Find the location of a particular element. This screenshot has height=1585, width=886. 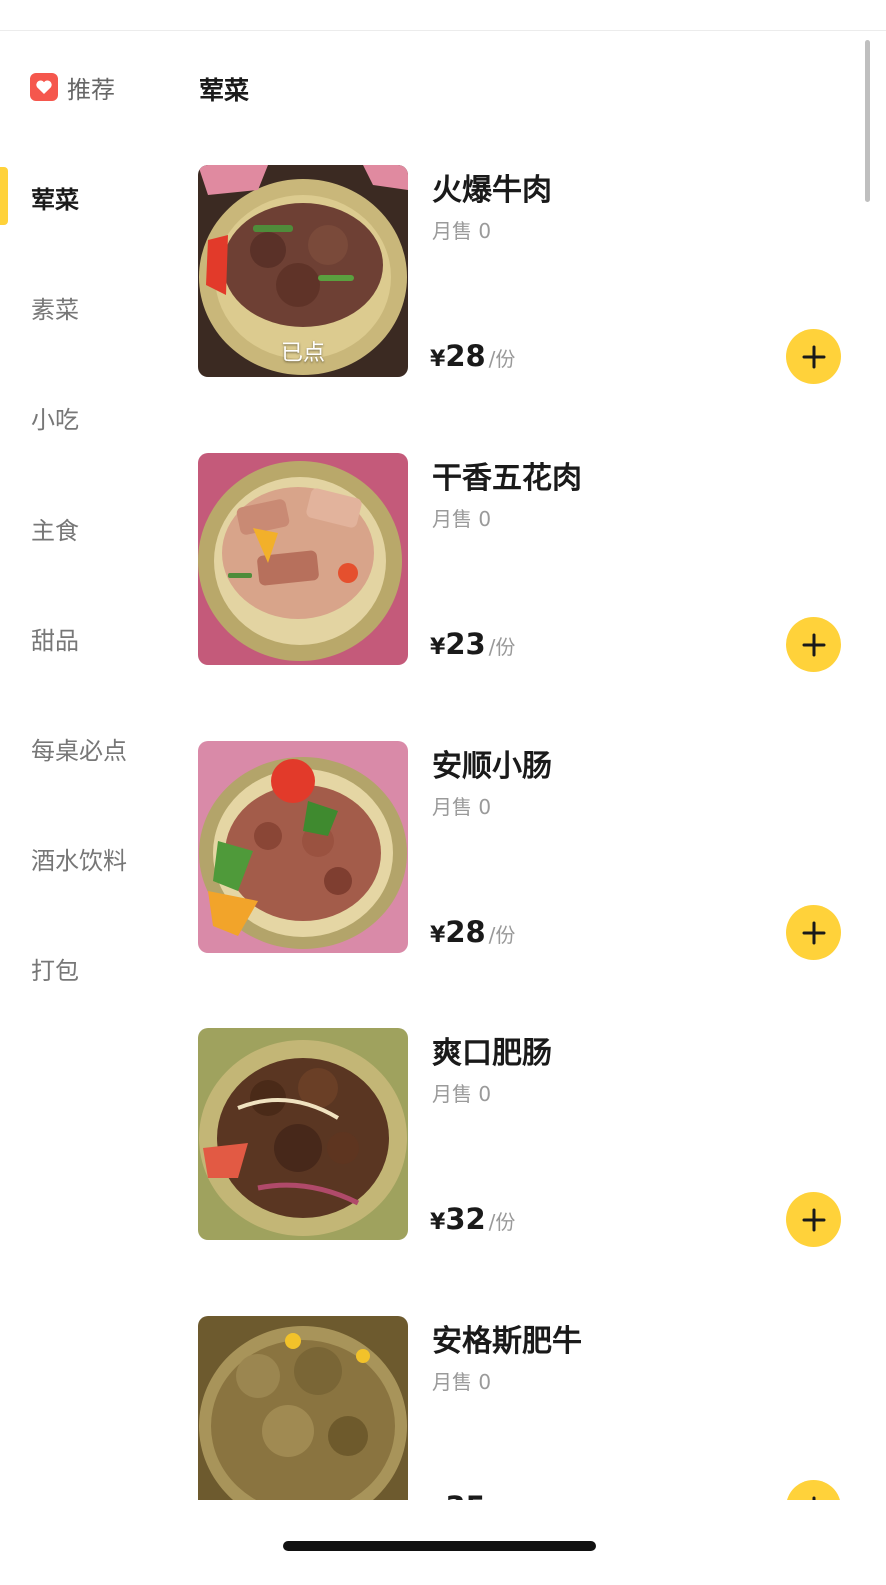

home-indicator is located at coordinates (439, 1546).